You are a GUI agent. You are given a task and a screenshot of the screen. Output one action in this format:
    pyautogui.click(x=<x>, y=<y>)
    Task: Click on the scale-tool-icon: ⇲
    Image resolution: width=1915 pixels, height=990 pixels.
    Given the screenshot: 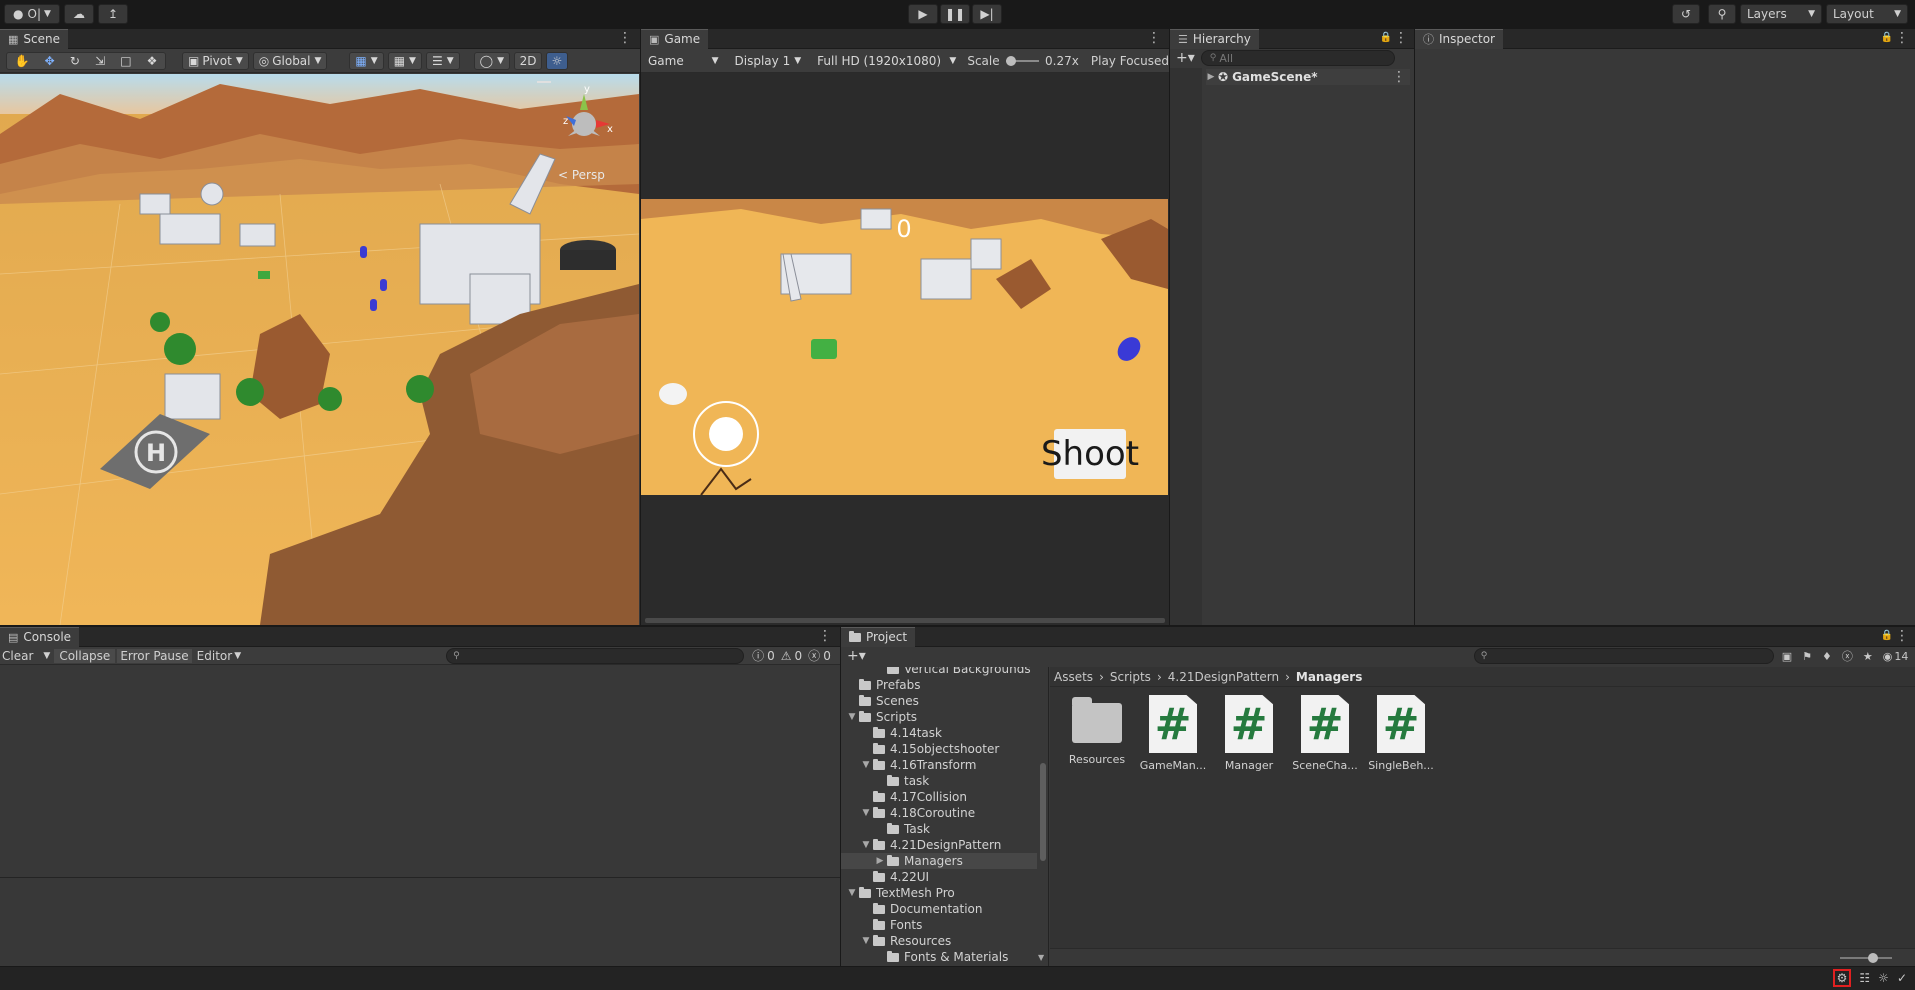 What is the action you would take?
    pyautogui.click(x=100, y=61)
    